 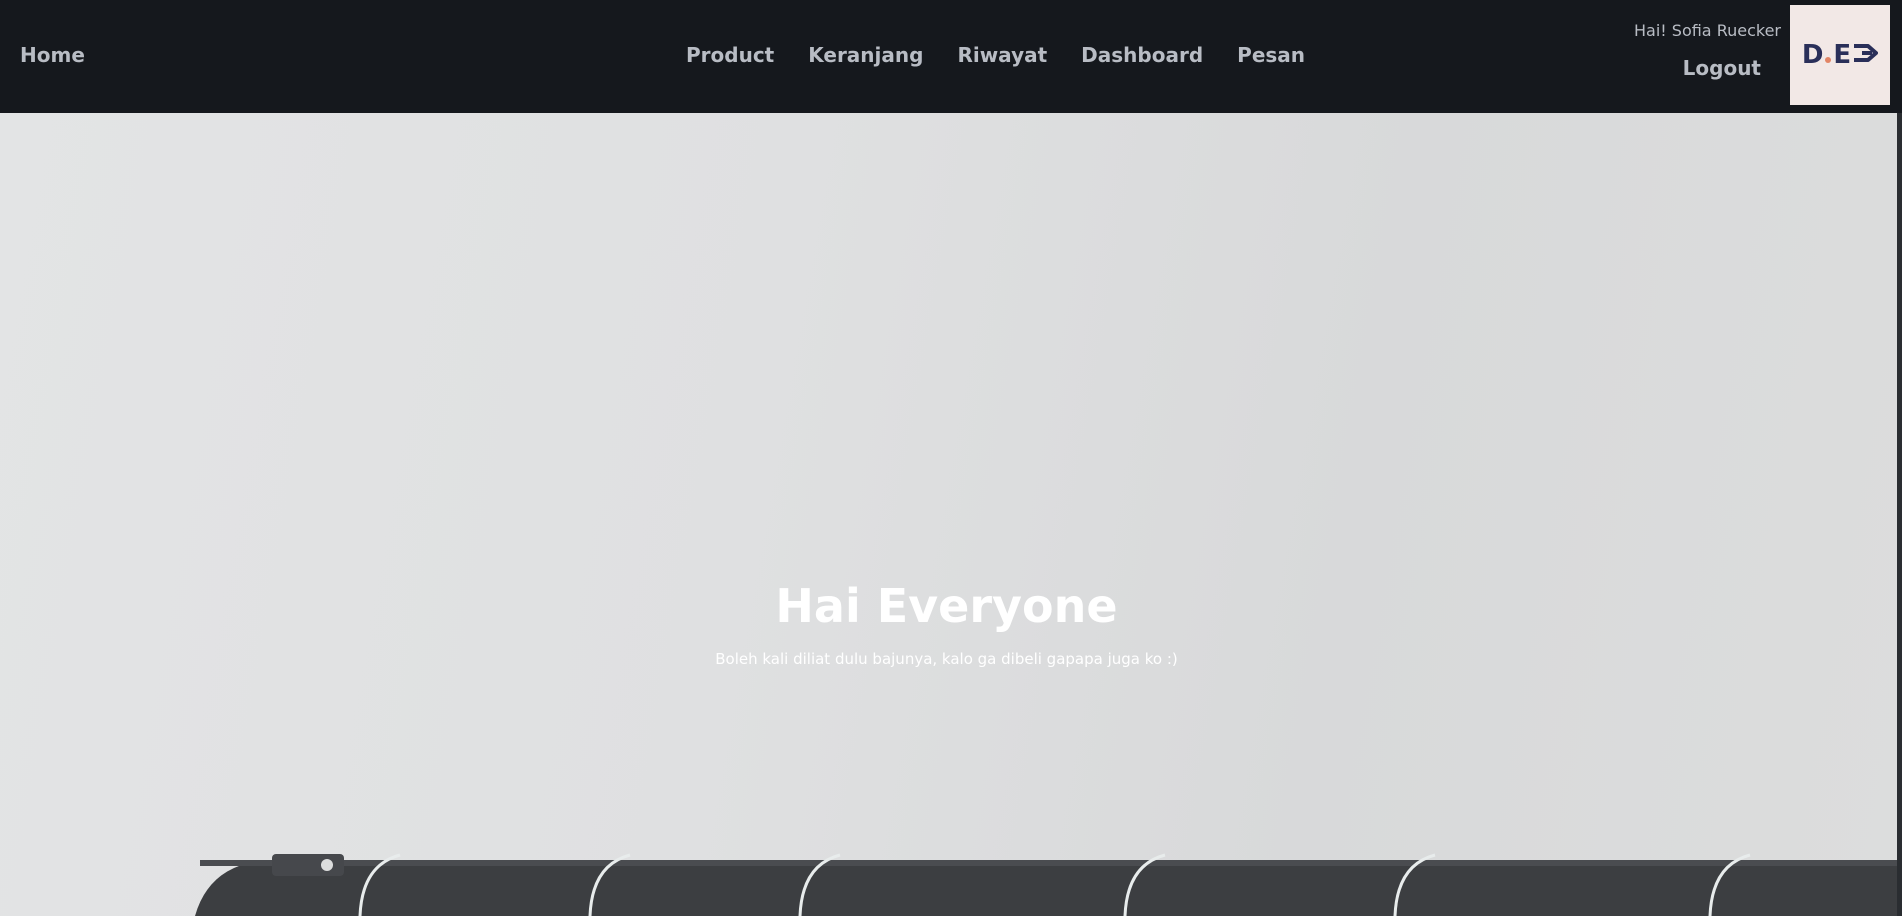 I want to click on nav-link-riwayat: Riwayat, so click(x=1002, y=55).